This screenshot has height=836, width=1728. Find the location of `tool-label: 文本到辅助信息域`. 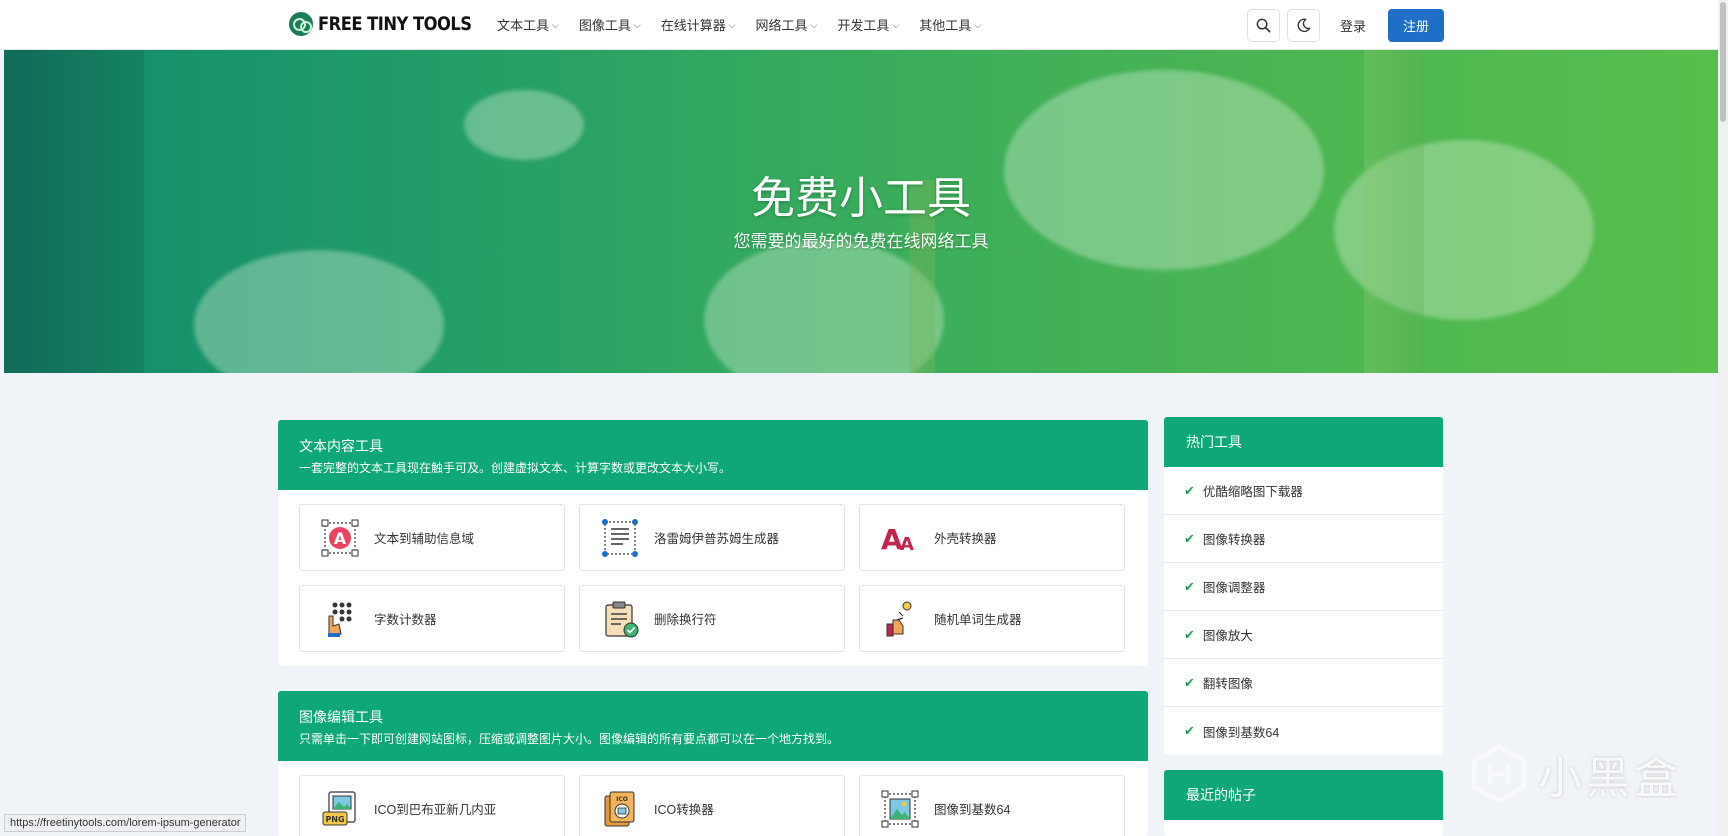

tool-label: 文本到辅助信息域 is located at coordinates (424, 539).